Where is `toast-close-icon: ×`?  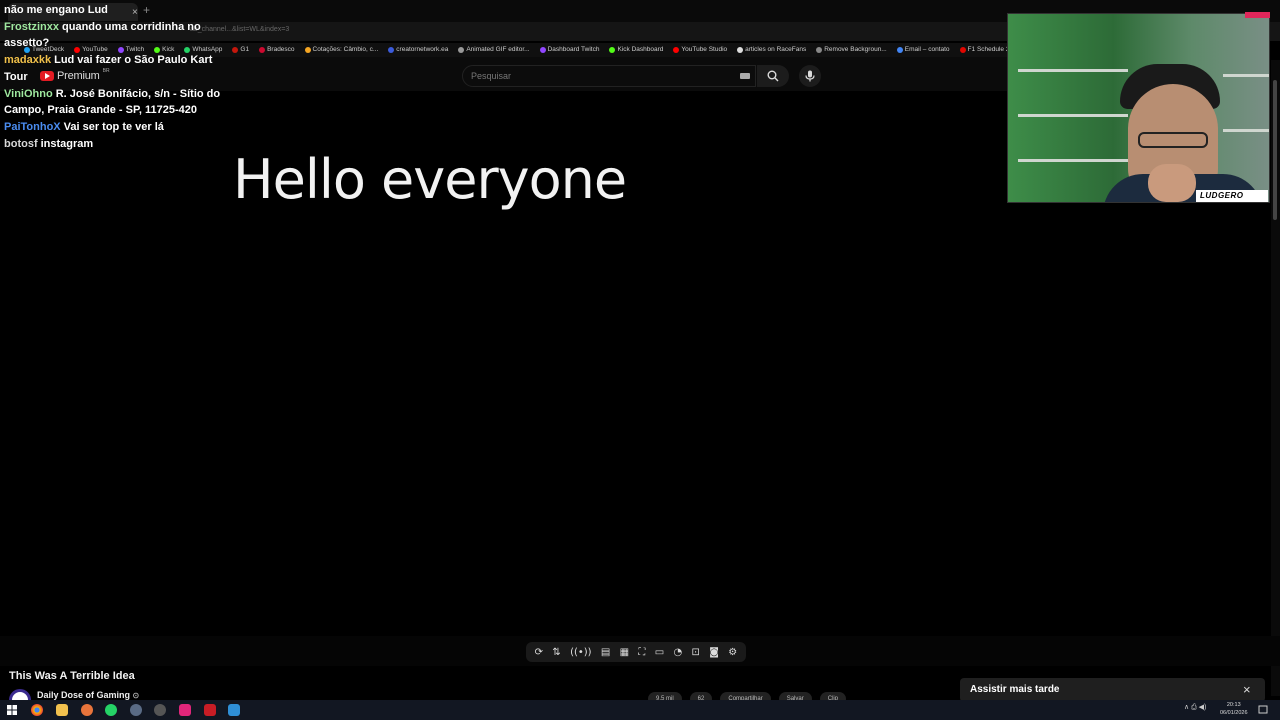
toast-close-icon: × is located at coordinates (1247, 689).